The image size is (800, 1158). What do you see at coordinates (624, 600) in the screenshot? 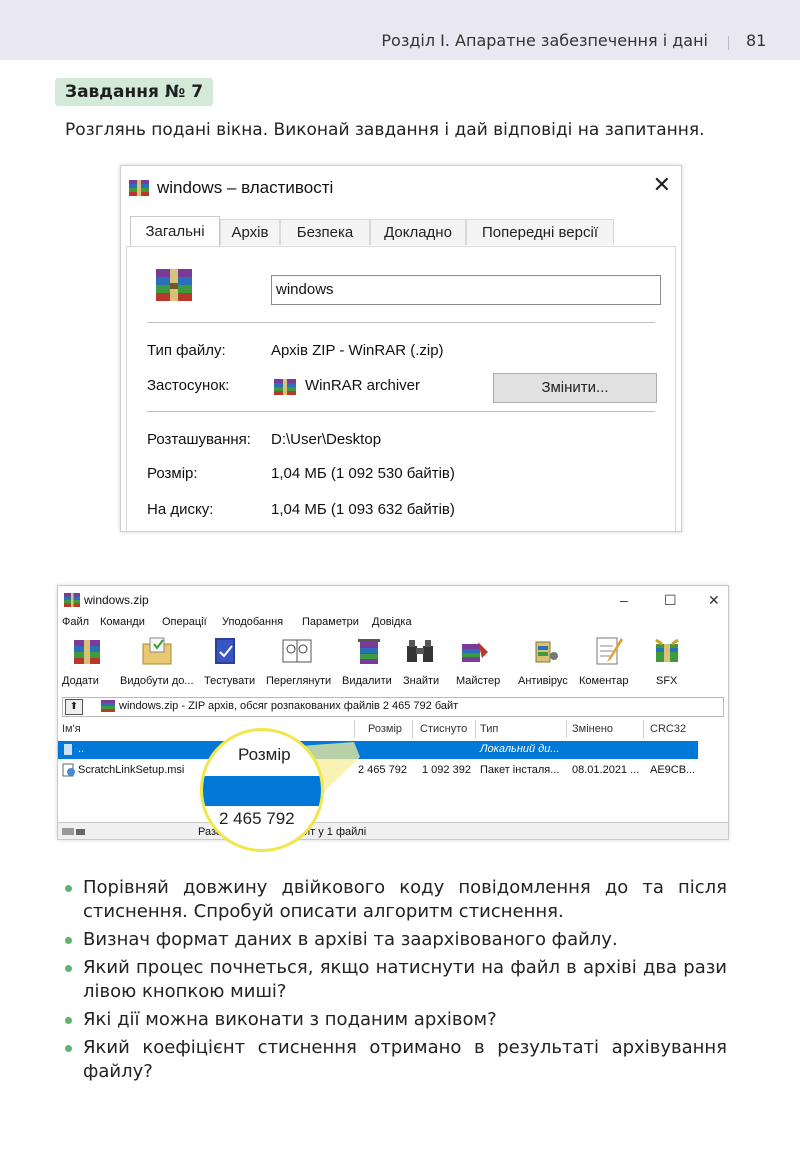
I see `minimize-icon: –` at bounding box center [624, 600].